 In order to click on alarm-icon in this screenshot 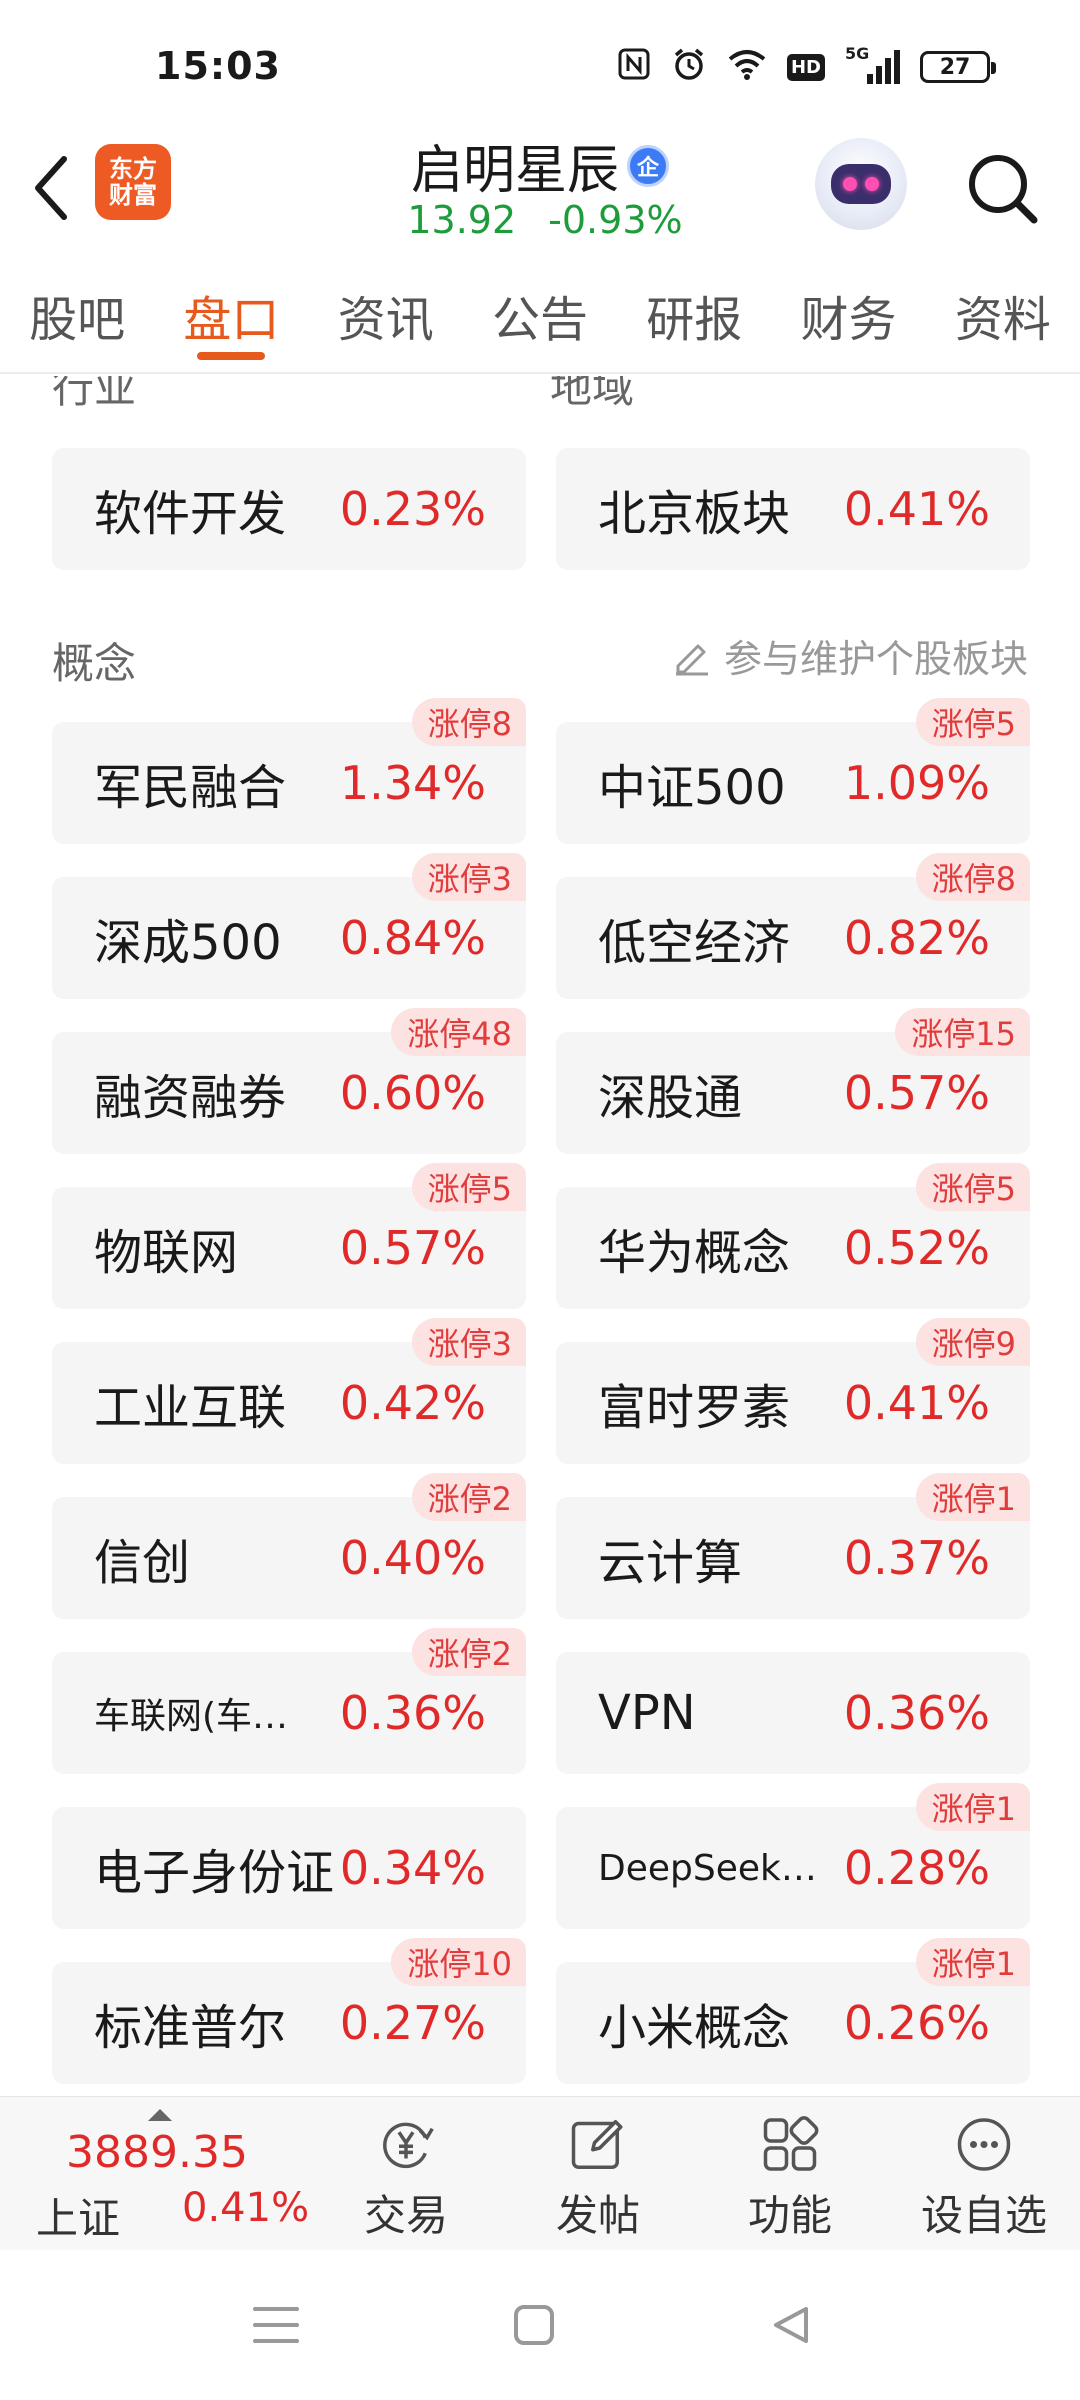, I will do `click(689, 67)`.